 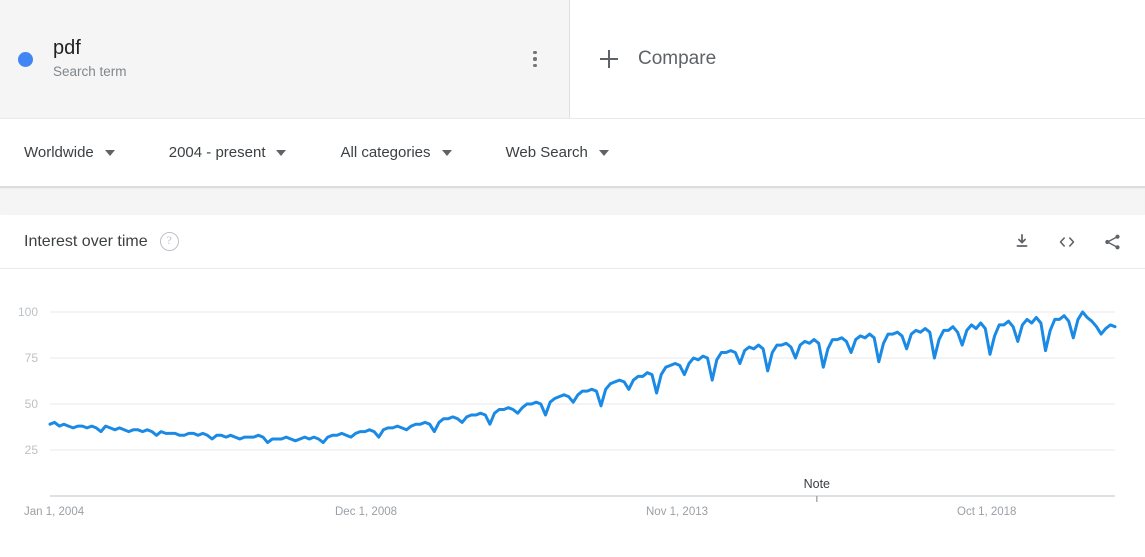 I want to click on chart-card-header: Interest over time ?, so click(x=572, y=242).